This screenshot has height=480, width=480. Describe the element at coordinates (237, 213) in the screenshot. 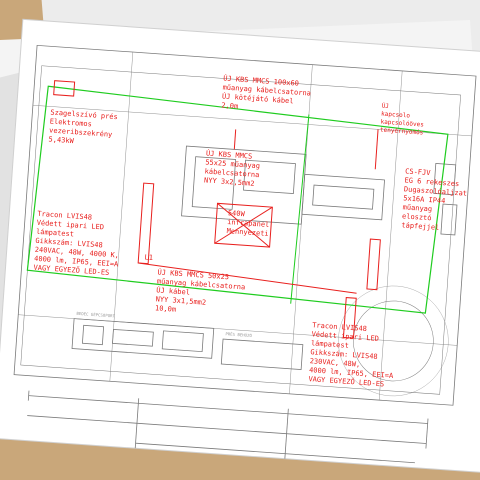

I see `annotation-line: 540W` at that location.